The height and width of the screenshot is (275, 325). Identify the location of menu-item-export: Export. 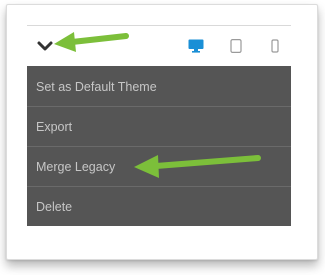
(159, 126).